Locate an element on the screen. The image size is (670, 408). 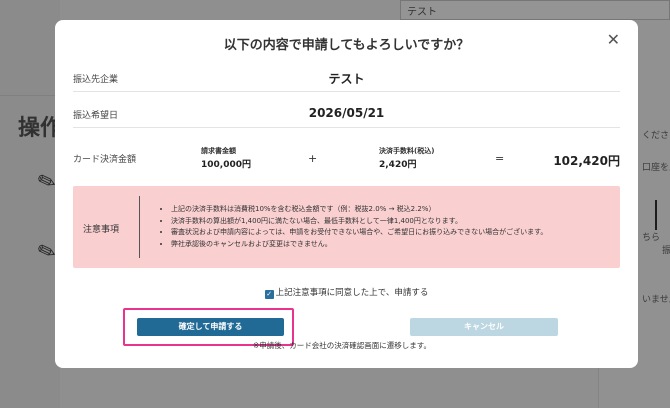
total-amount: 102,420円 is located at coordinates (586, 161).